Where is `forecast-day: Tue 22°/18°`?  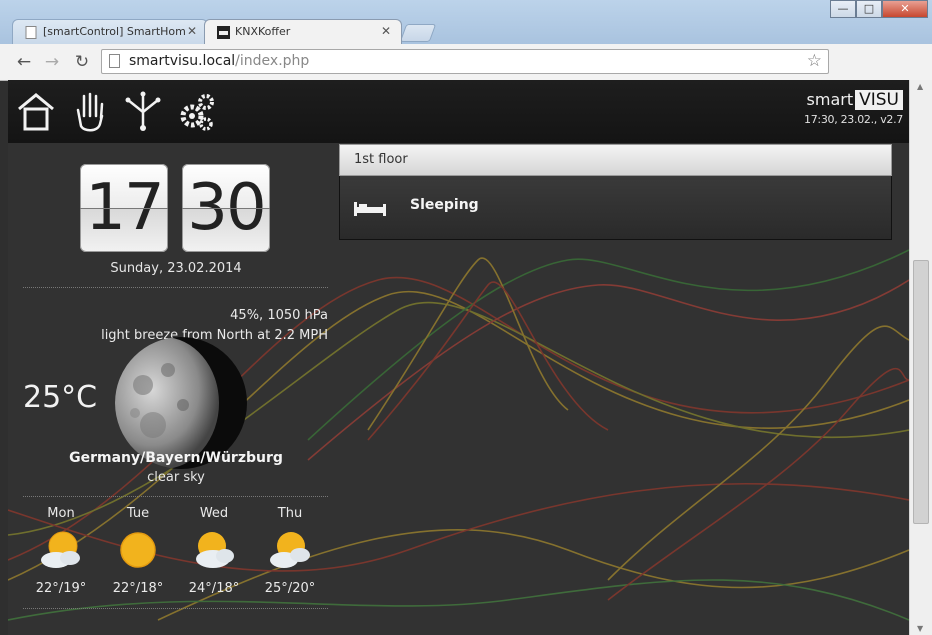 forecast-day: Tue 22°/18° is located at coordinates (138, 551).